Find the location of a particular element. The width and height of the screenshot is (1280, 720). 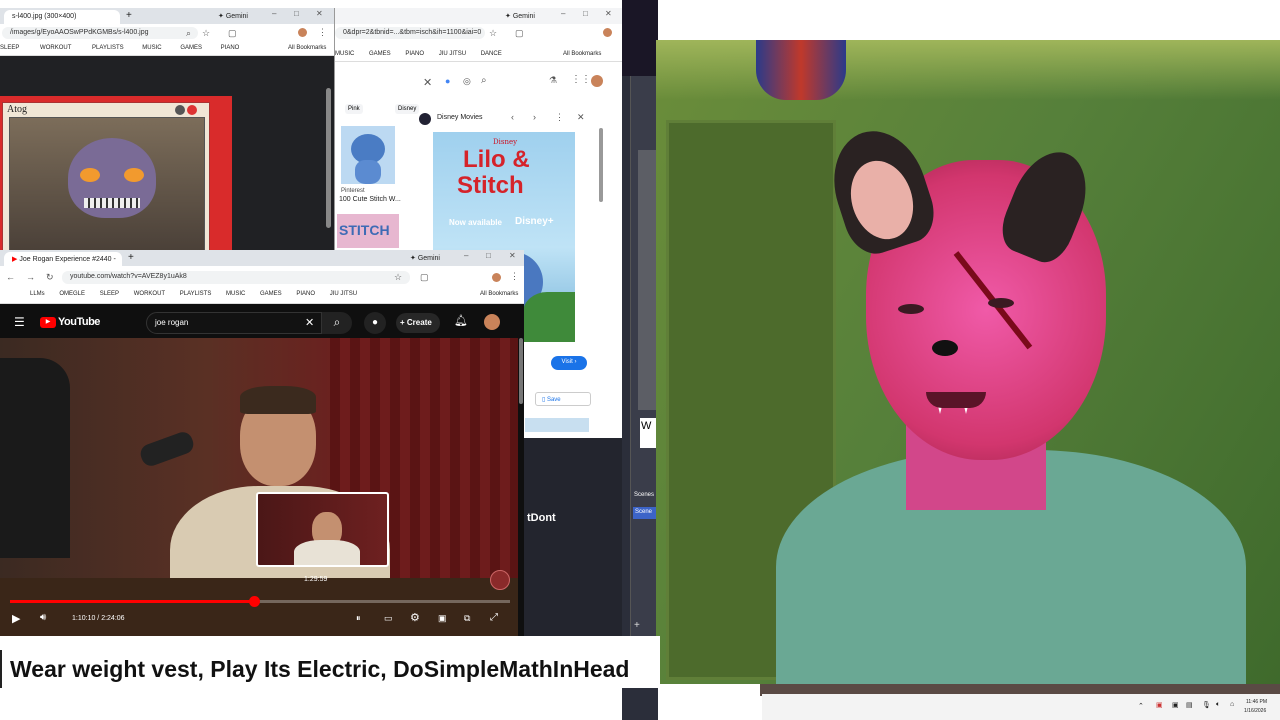

star-icon-3: ☆ is located at coordinates (398, 277).